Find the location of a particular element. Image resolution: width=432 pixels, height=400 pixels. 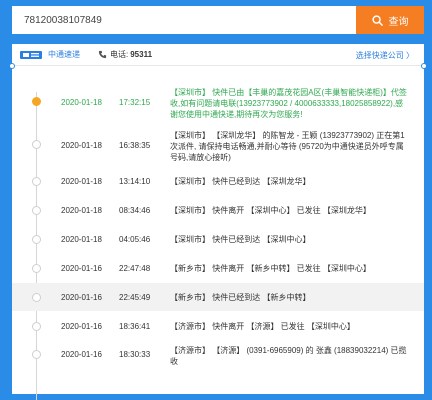

ticket-notch-right is located at coordinates (424, 66).